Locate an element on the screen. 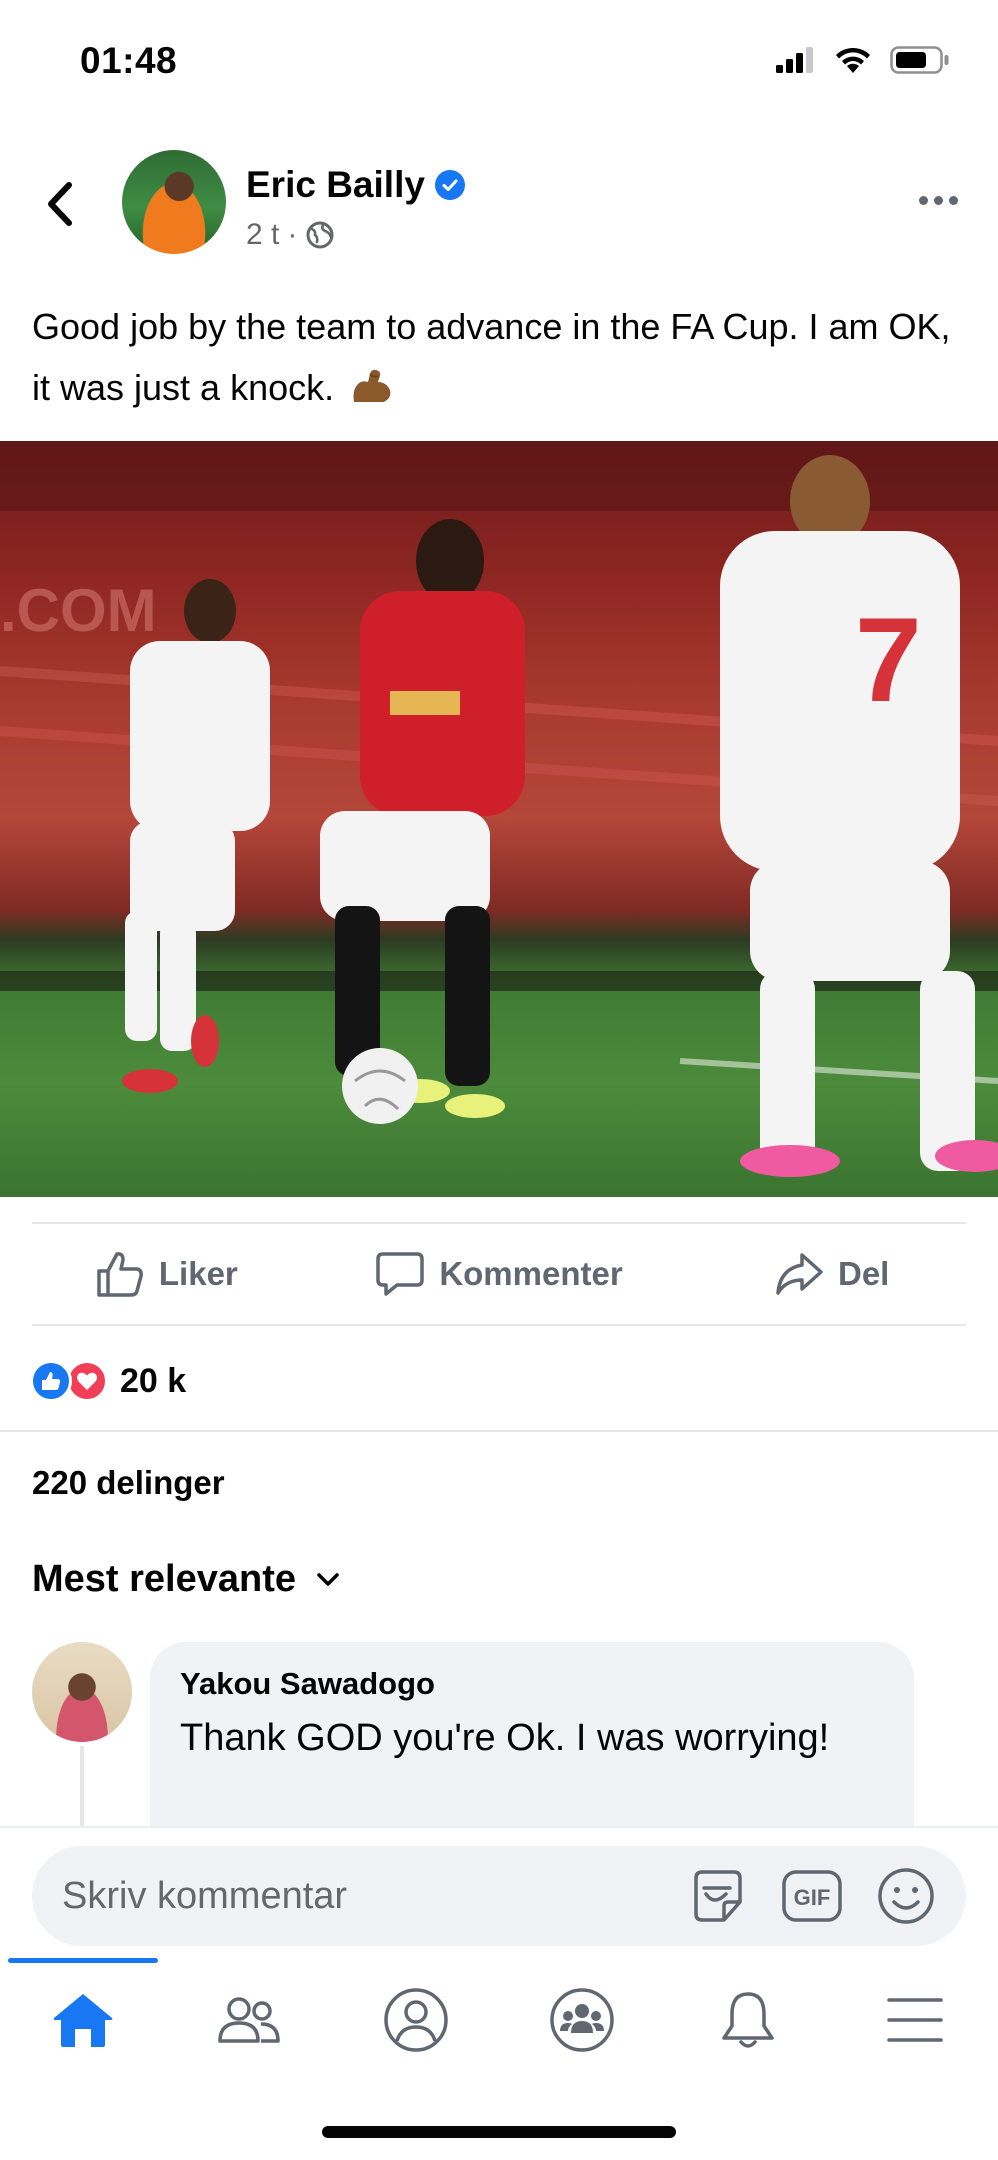 The width and height of the screenshot is (998, 2160). gif-label: GIF is located at coordinates (812, 1897).